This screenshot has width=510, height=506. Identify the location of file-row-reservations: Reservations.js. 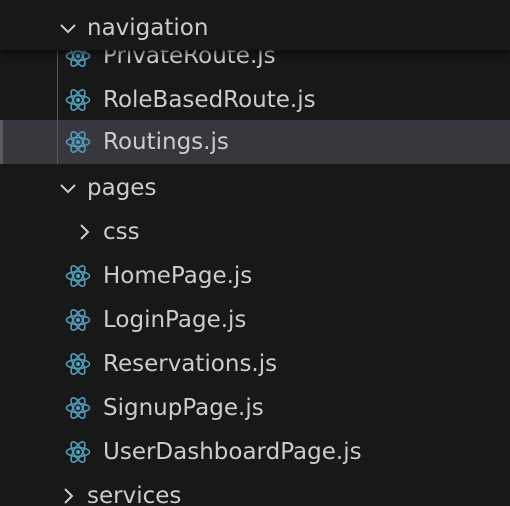
(255, 364).